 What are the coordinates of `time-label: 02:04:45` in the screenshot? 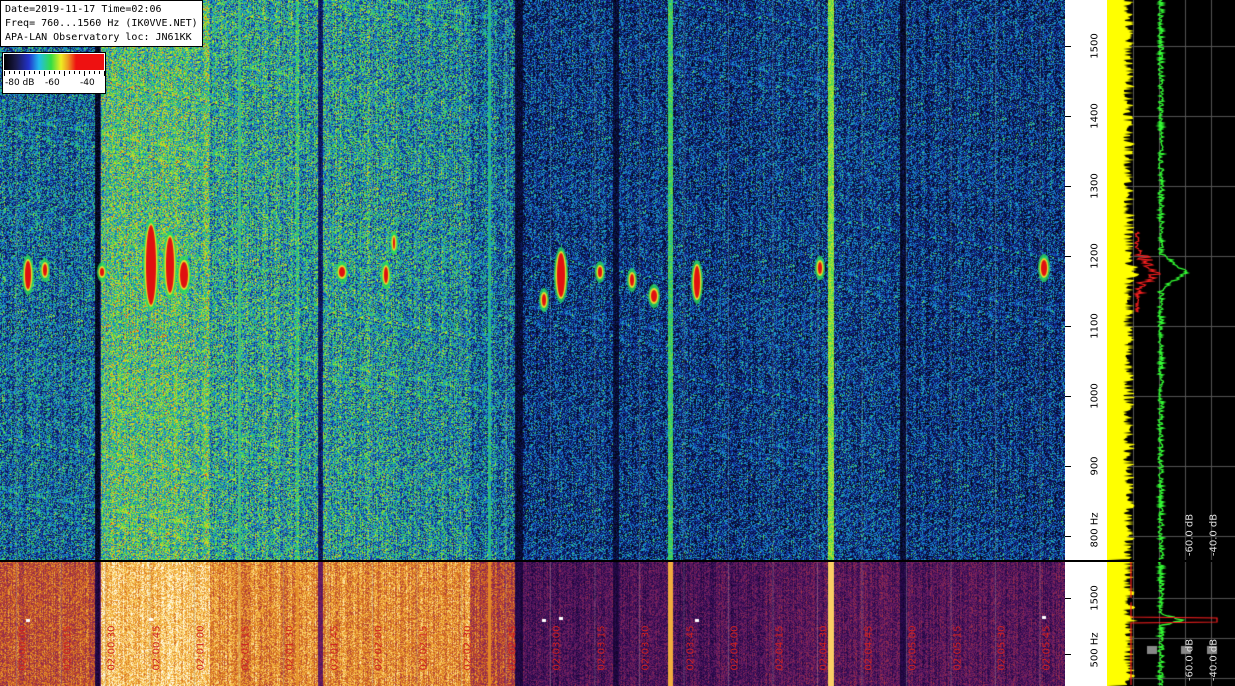 It's located at (868, 648).